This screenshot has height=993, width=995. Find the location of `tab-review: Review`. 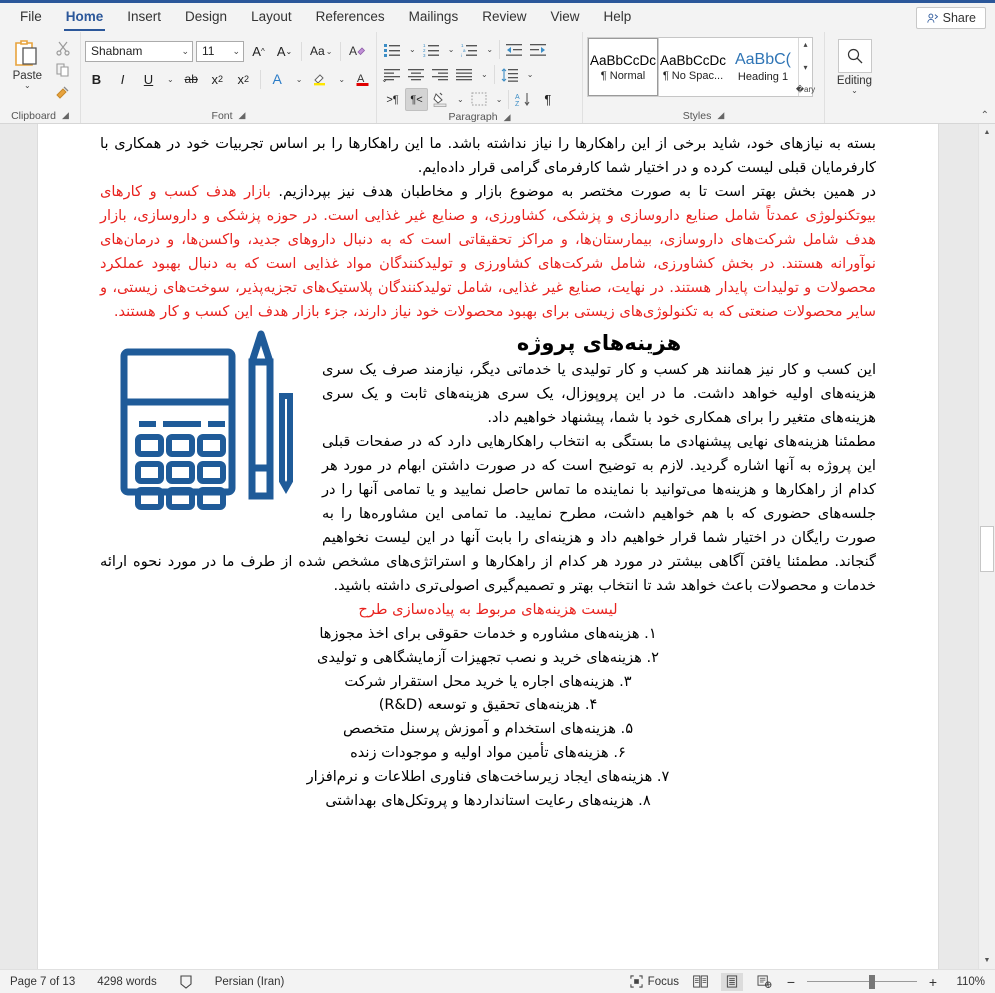

tab-review: Review is located at coordinates (504, 18).